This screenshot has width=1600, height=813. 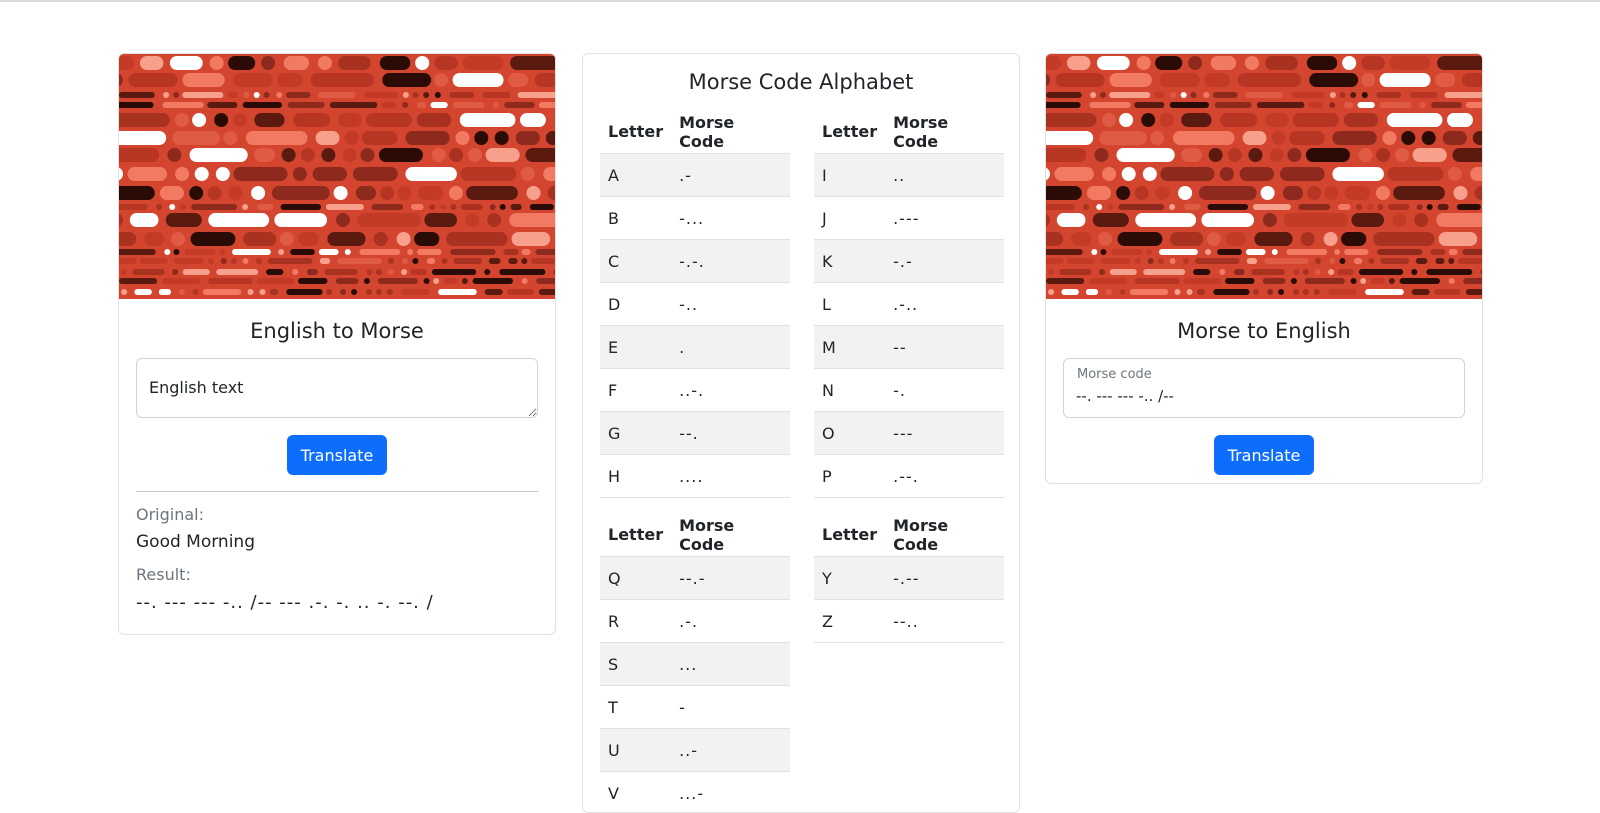 I want to click on morse-cell: ---, so click(x=944, y=433).